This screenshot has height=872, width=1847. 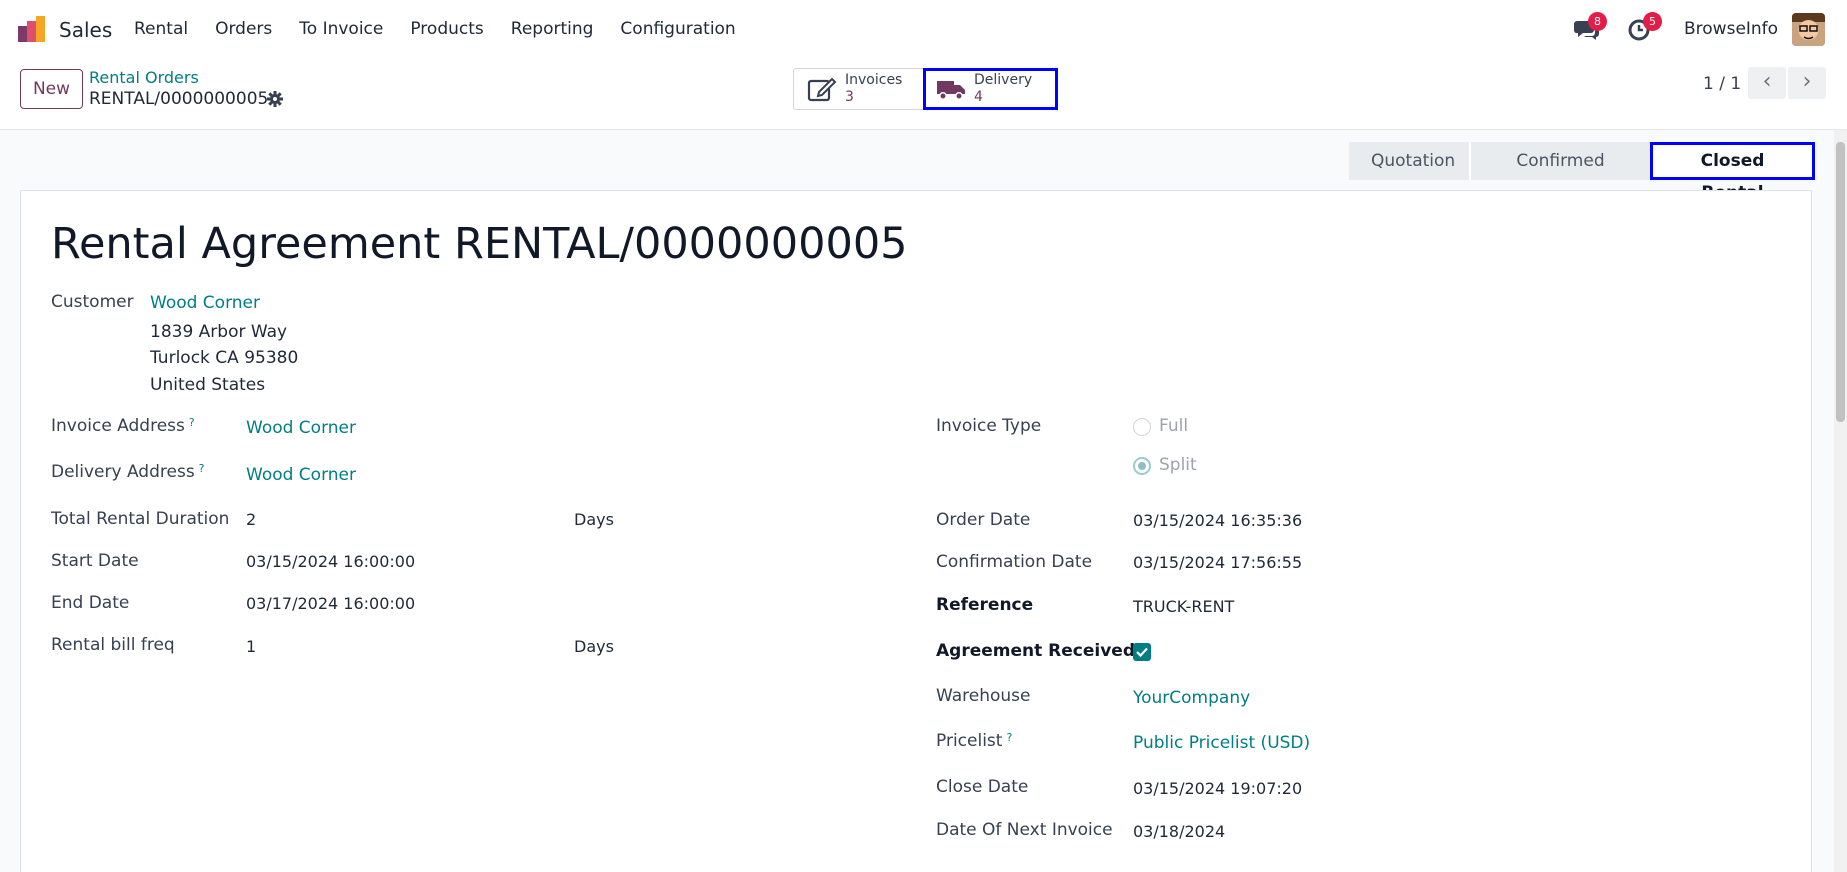 What do you see at coordinates (858, 89) in the screenshot?
I see `invoices-smart-button: Invoices 3` at bounding box center [858, 89].